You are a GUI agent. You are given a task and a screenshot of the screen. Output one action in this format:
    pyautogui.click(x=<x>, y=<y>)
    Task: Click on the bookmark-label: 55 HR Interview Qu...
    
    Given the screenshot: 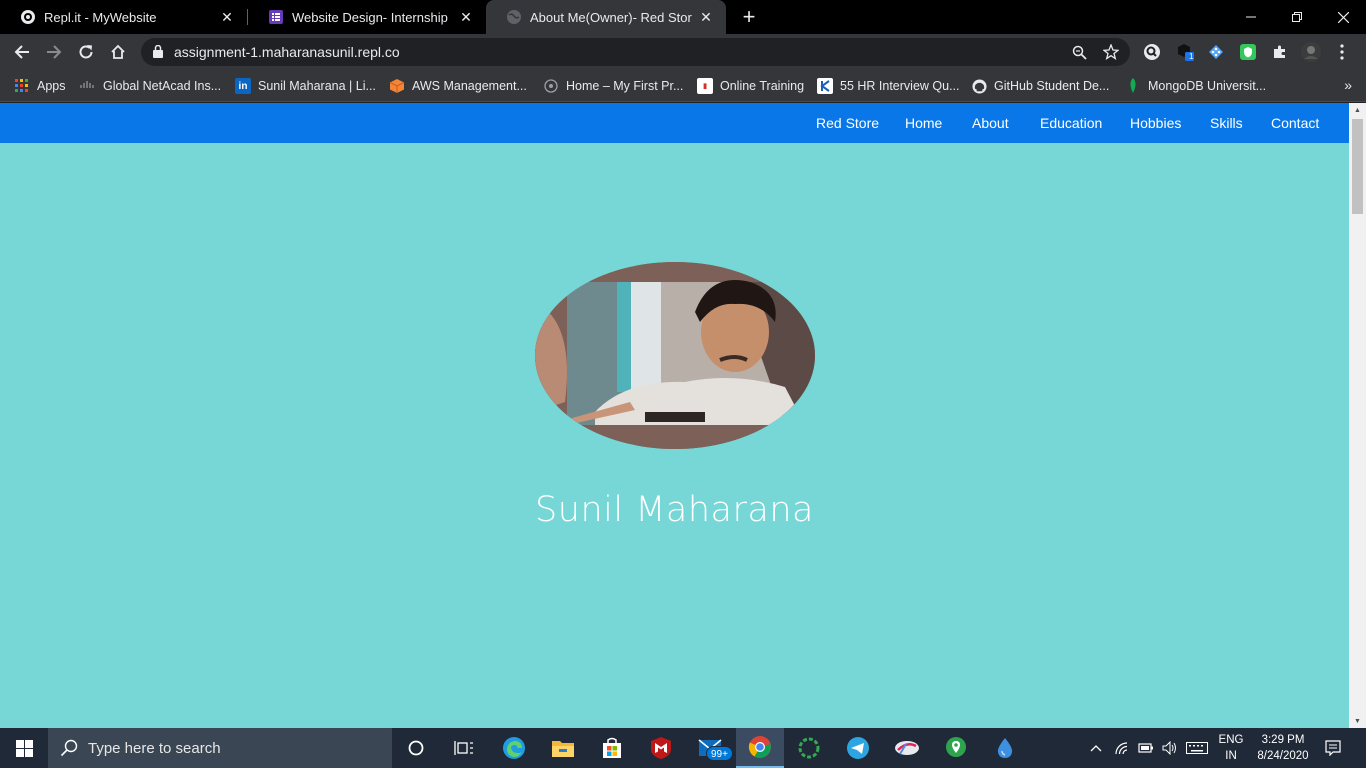 What is the action you would take?
    pyautogui.click(x=900, y=86)
    